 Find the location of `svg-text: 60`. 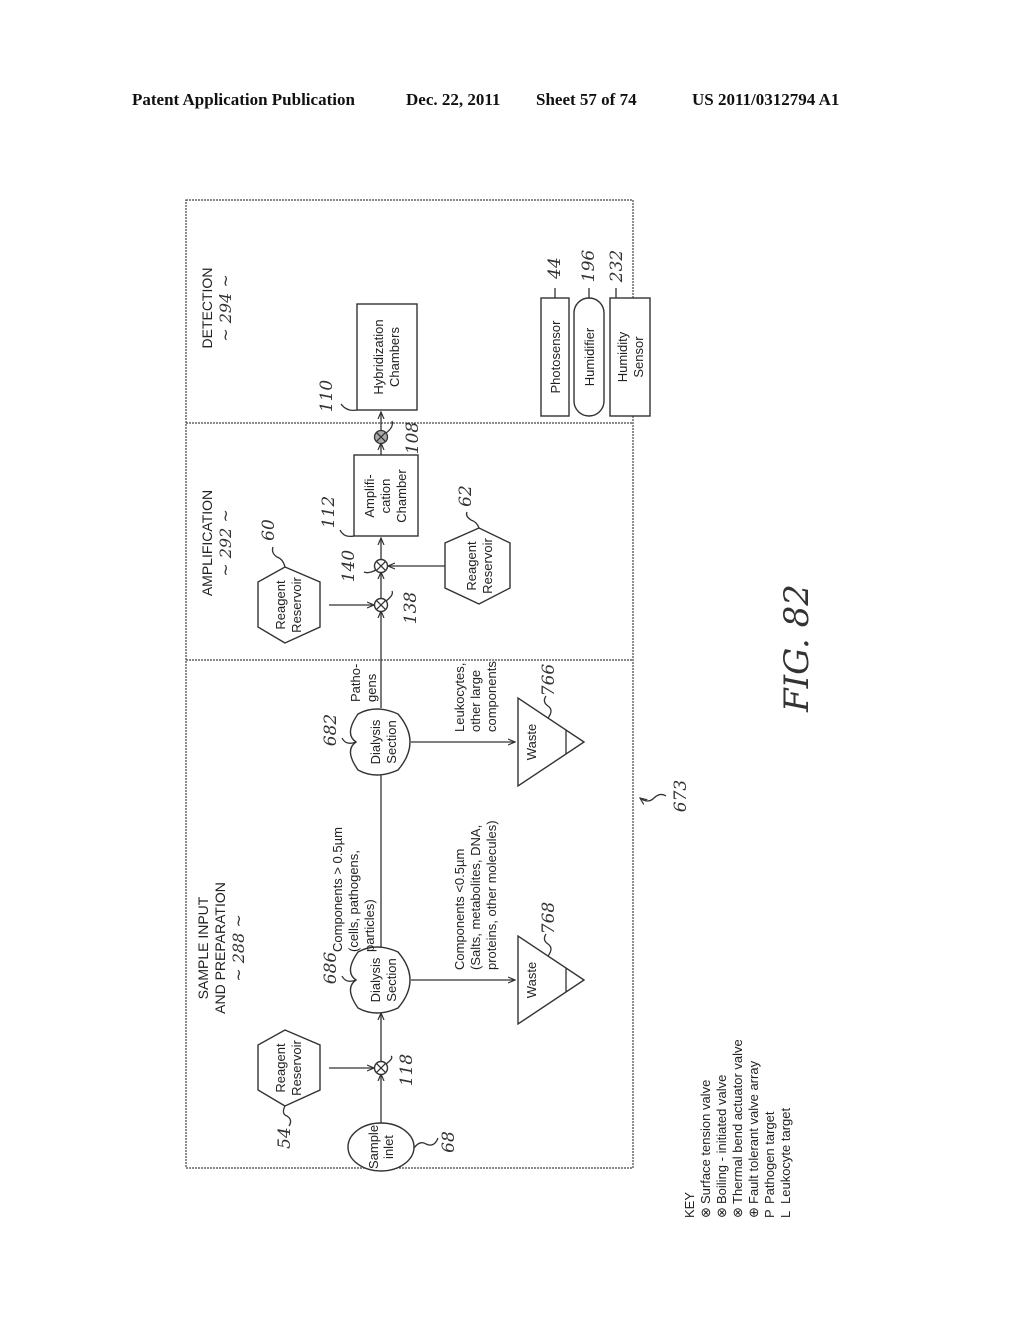

svg-text: 60 is located at coordinates (269, 530).